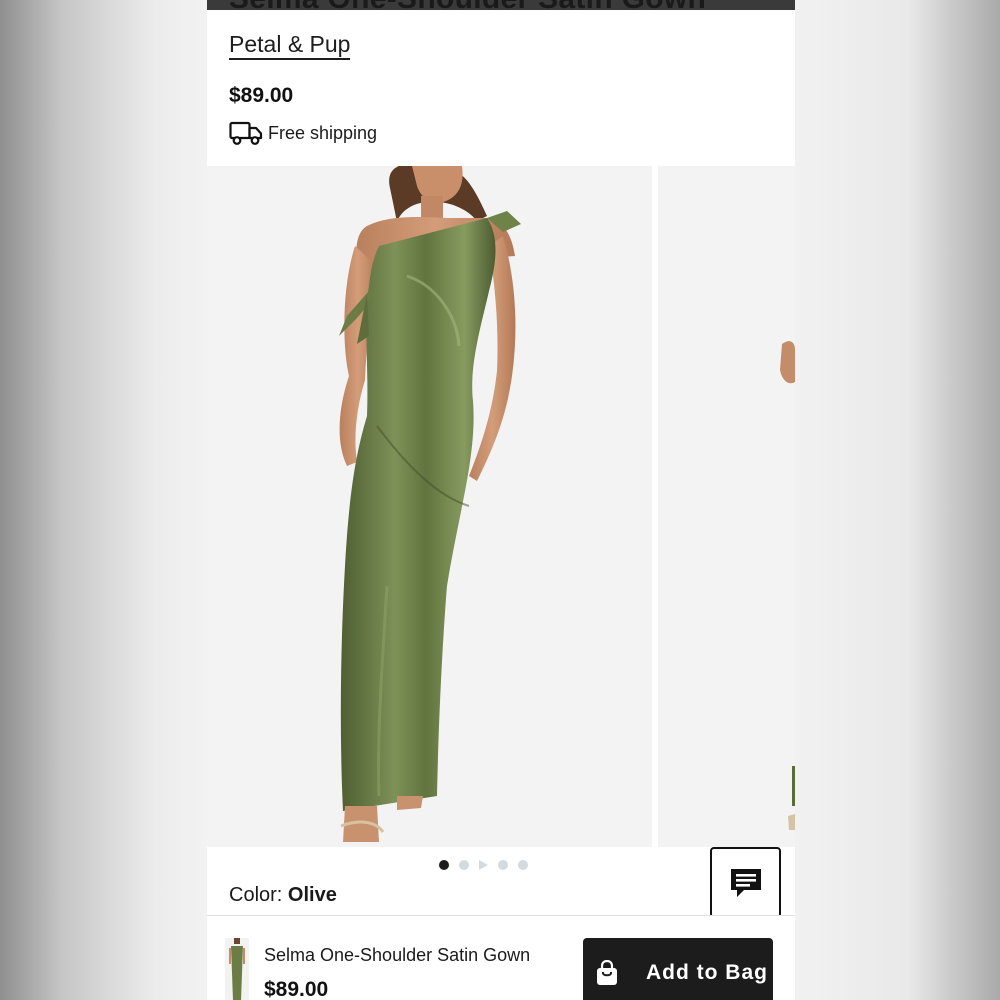 The image size is (1000, 1000). What do you see at coordinates (290, 45) in the screenshot?
I see `brand-link: Petal & Pup` at bounding box center [290, 45].